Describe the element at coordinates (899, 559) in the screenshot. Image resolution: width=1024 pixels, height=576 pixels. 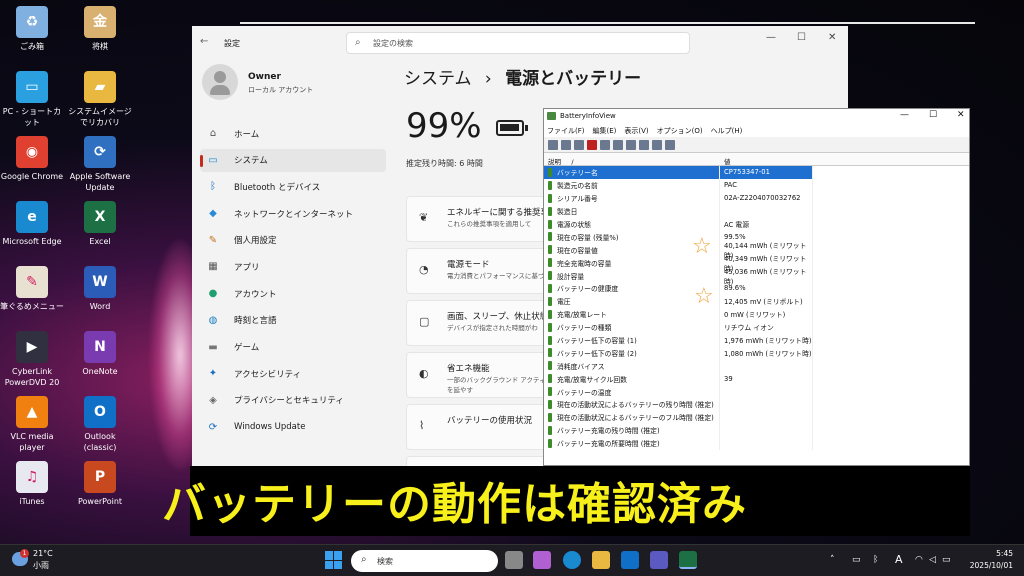
I see `ime-indicator: A` at that location.